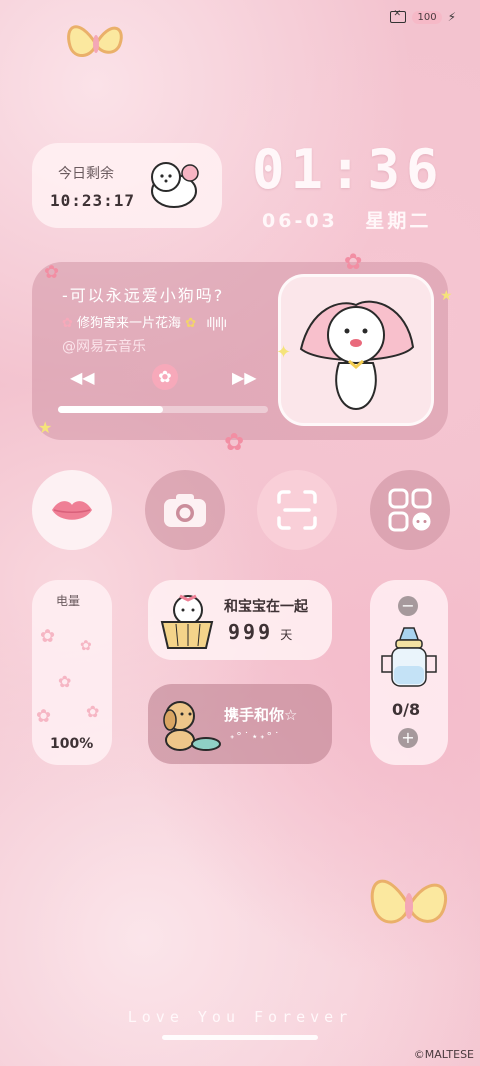 This screenshot has height=1066, width=480. Describe the element at coordinates (82, 377) in the screenshot. I see `previous-icon: ◀◀` at that location.